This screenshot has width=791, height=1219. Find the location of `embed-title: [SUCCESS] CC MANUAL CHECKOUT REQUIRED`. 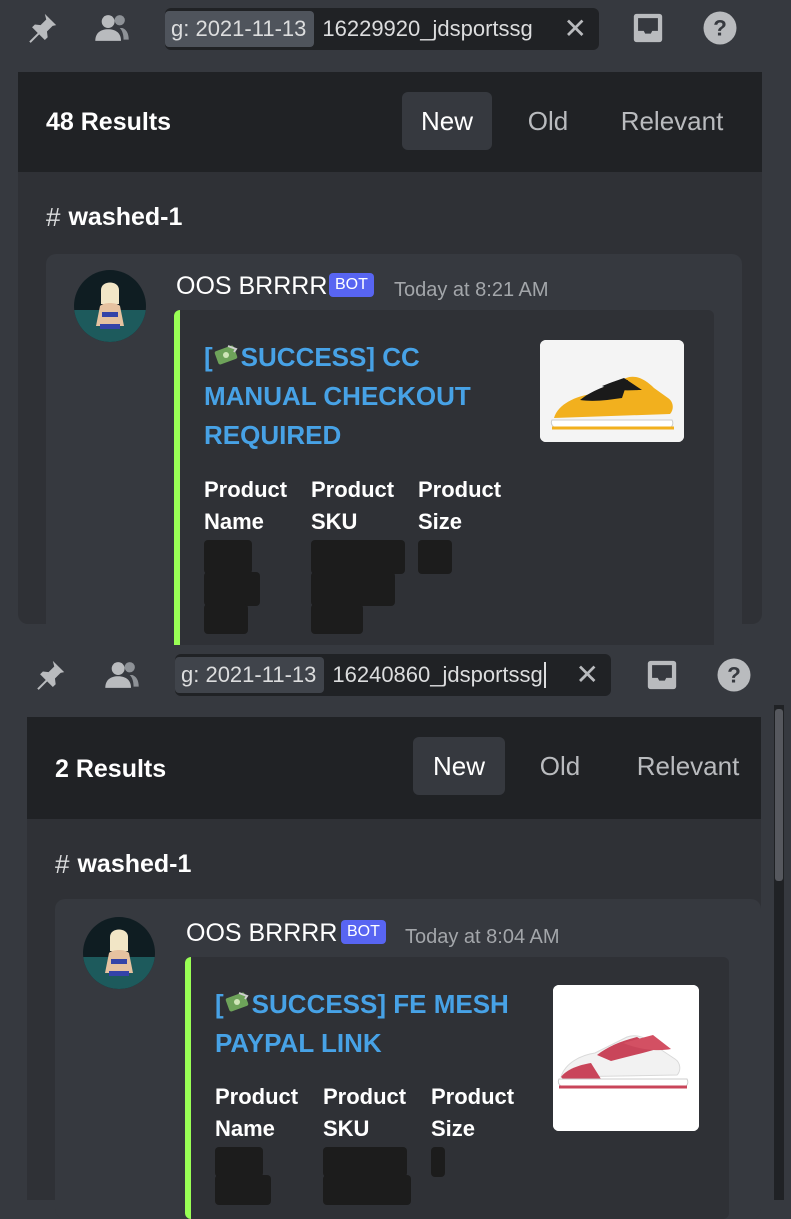

embed-title: [SUCCESS] CC MANUAL CHECKOUT REQUIRED is located at coordinates (359, 396).